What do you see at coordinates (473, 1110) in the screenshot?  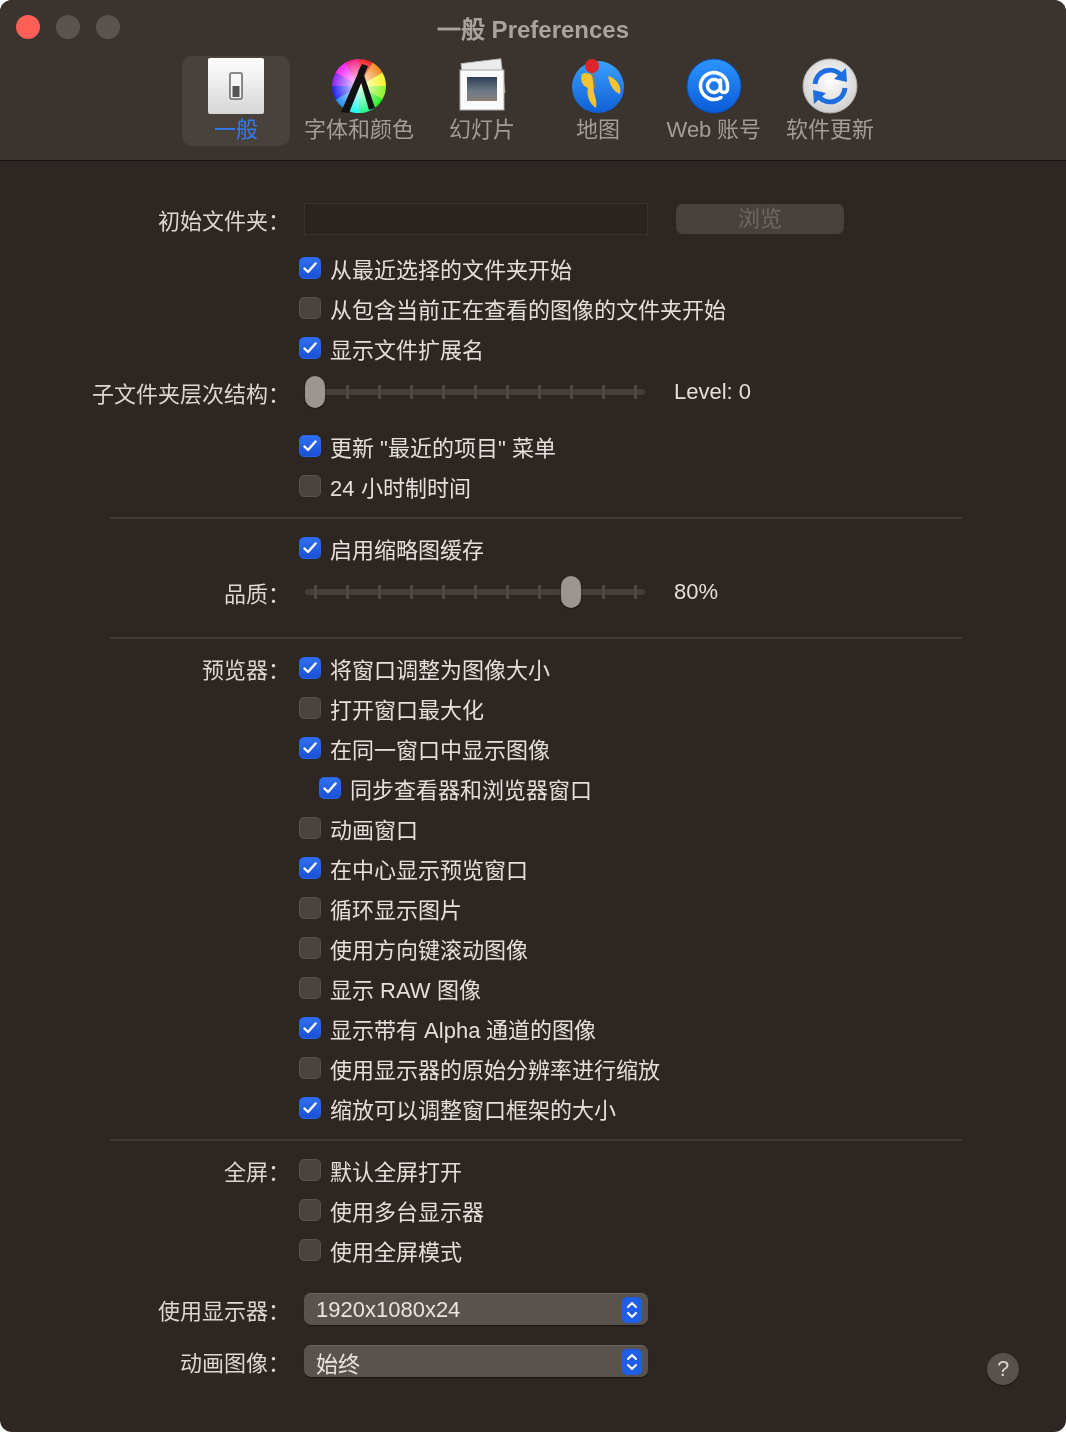 I see `checkbox-label: 缩放可以调整窗口框架的大小` at bounding box center [473, 1110].